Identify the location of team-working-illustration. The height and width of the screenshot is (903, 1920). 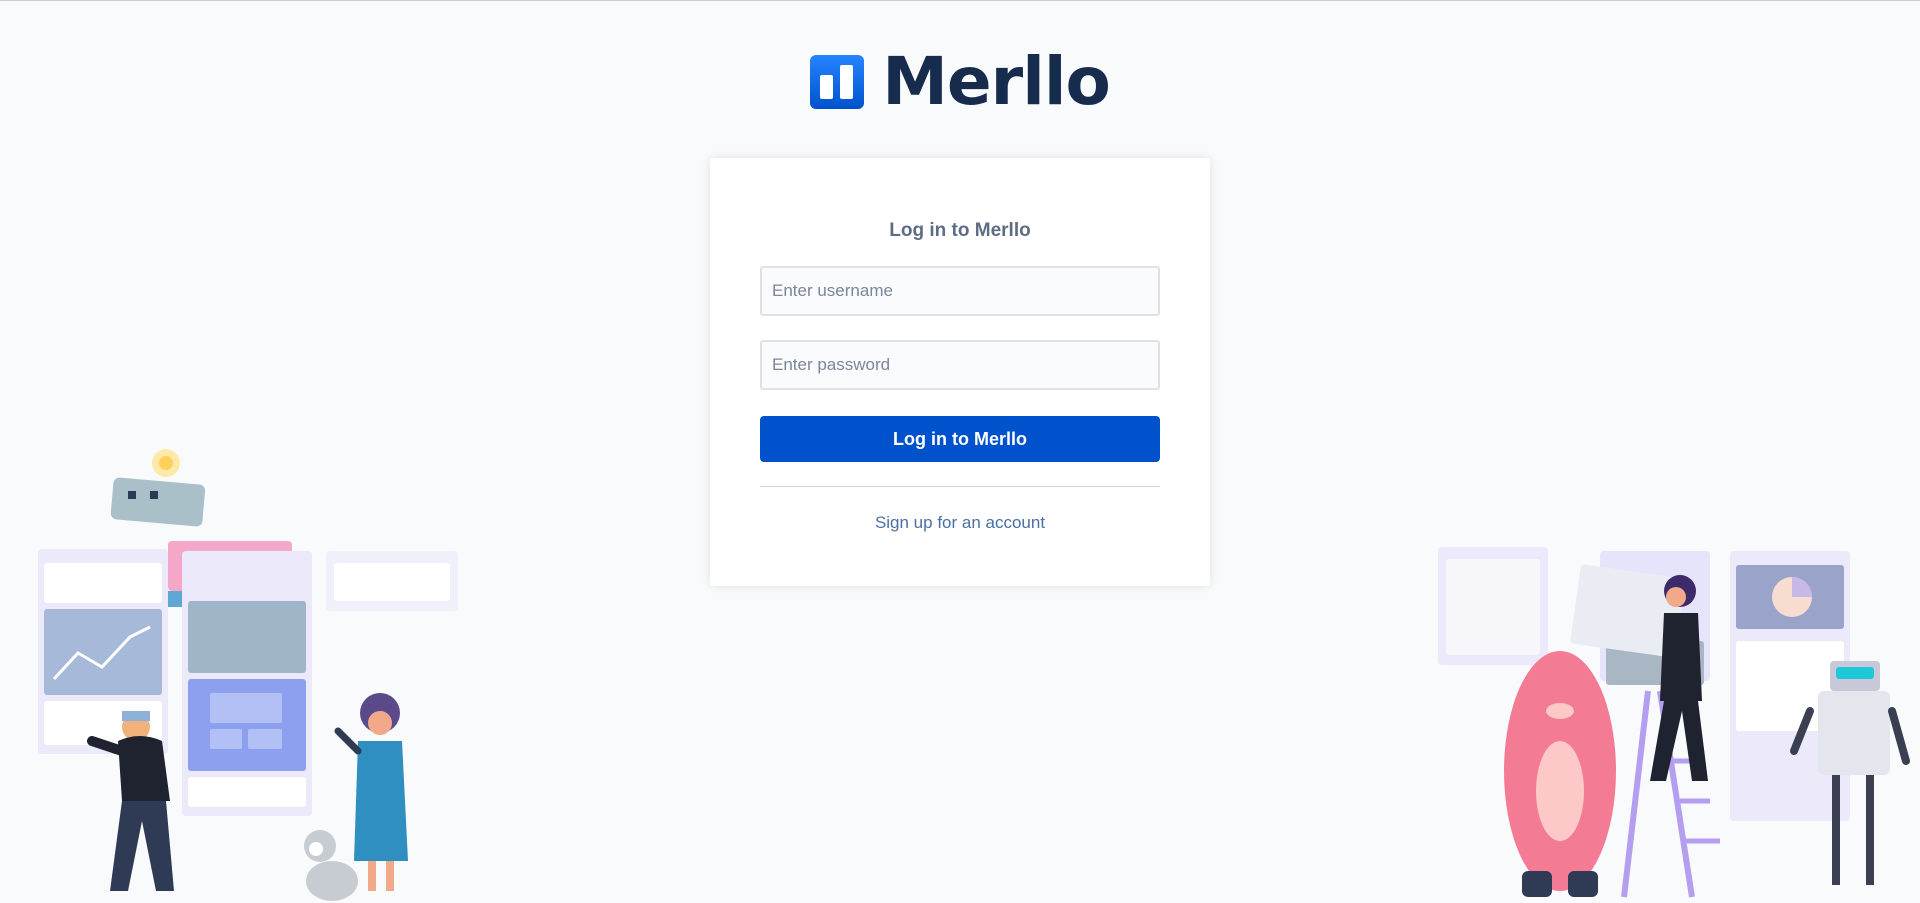
(248, 675).